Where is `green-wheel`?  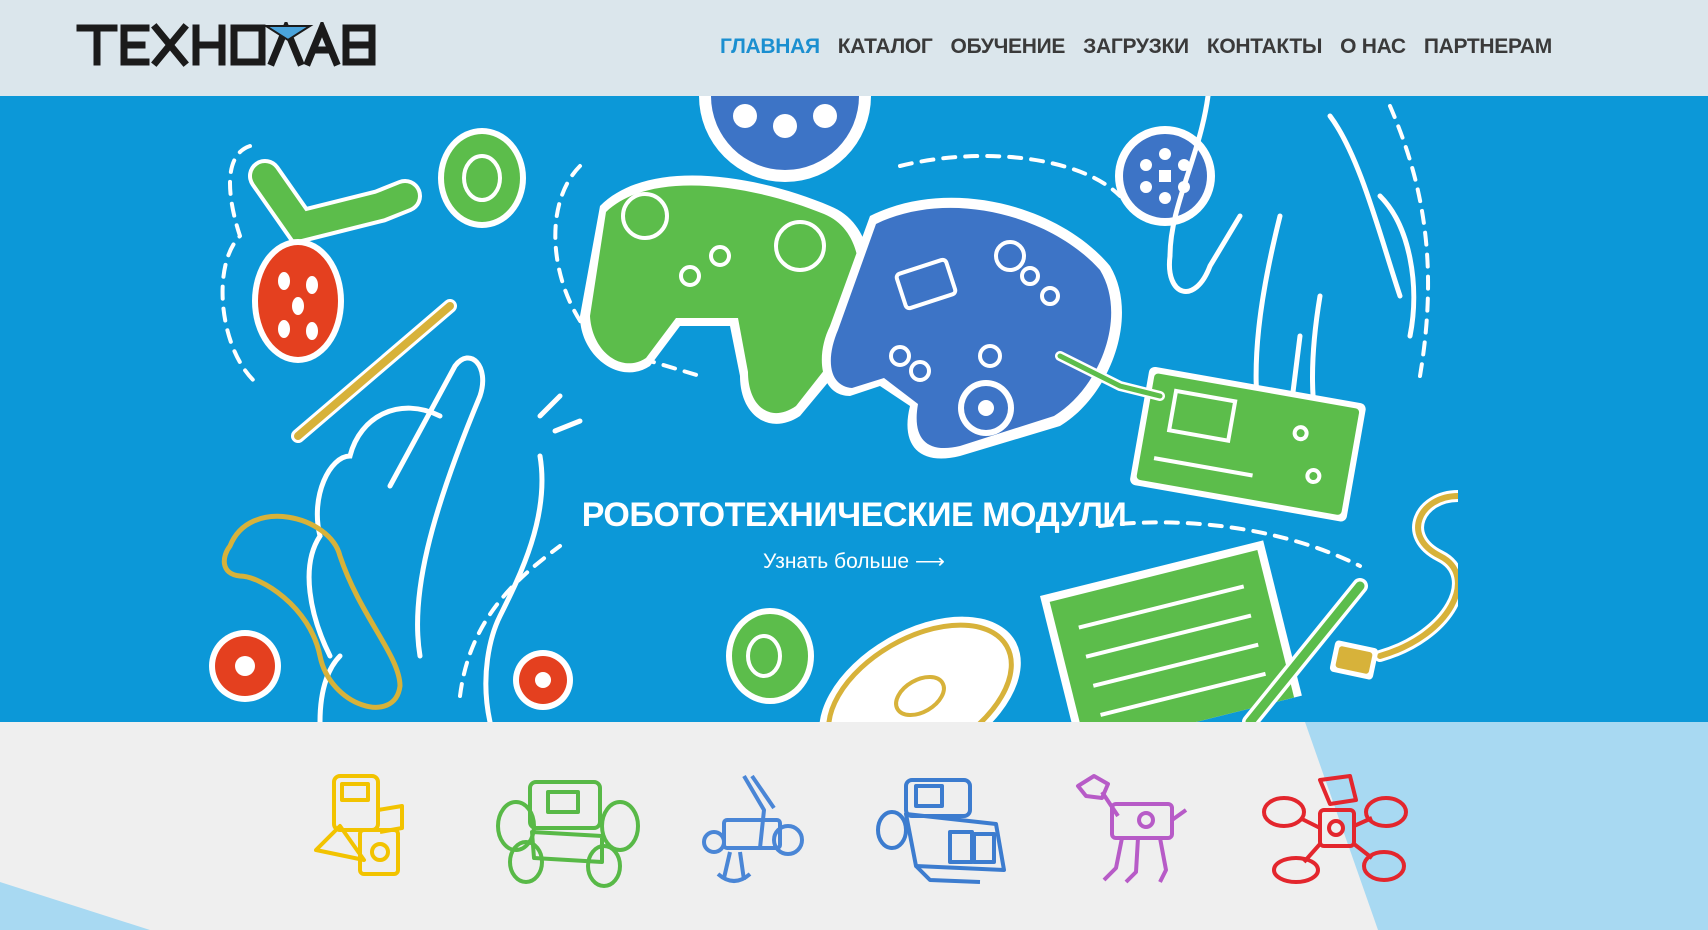
green-wheel is located at coordinates (482, 178).